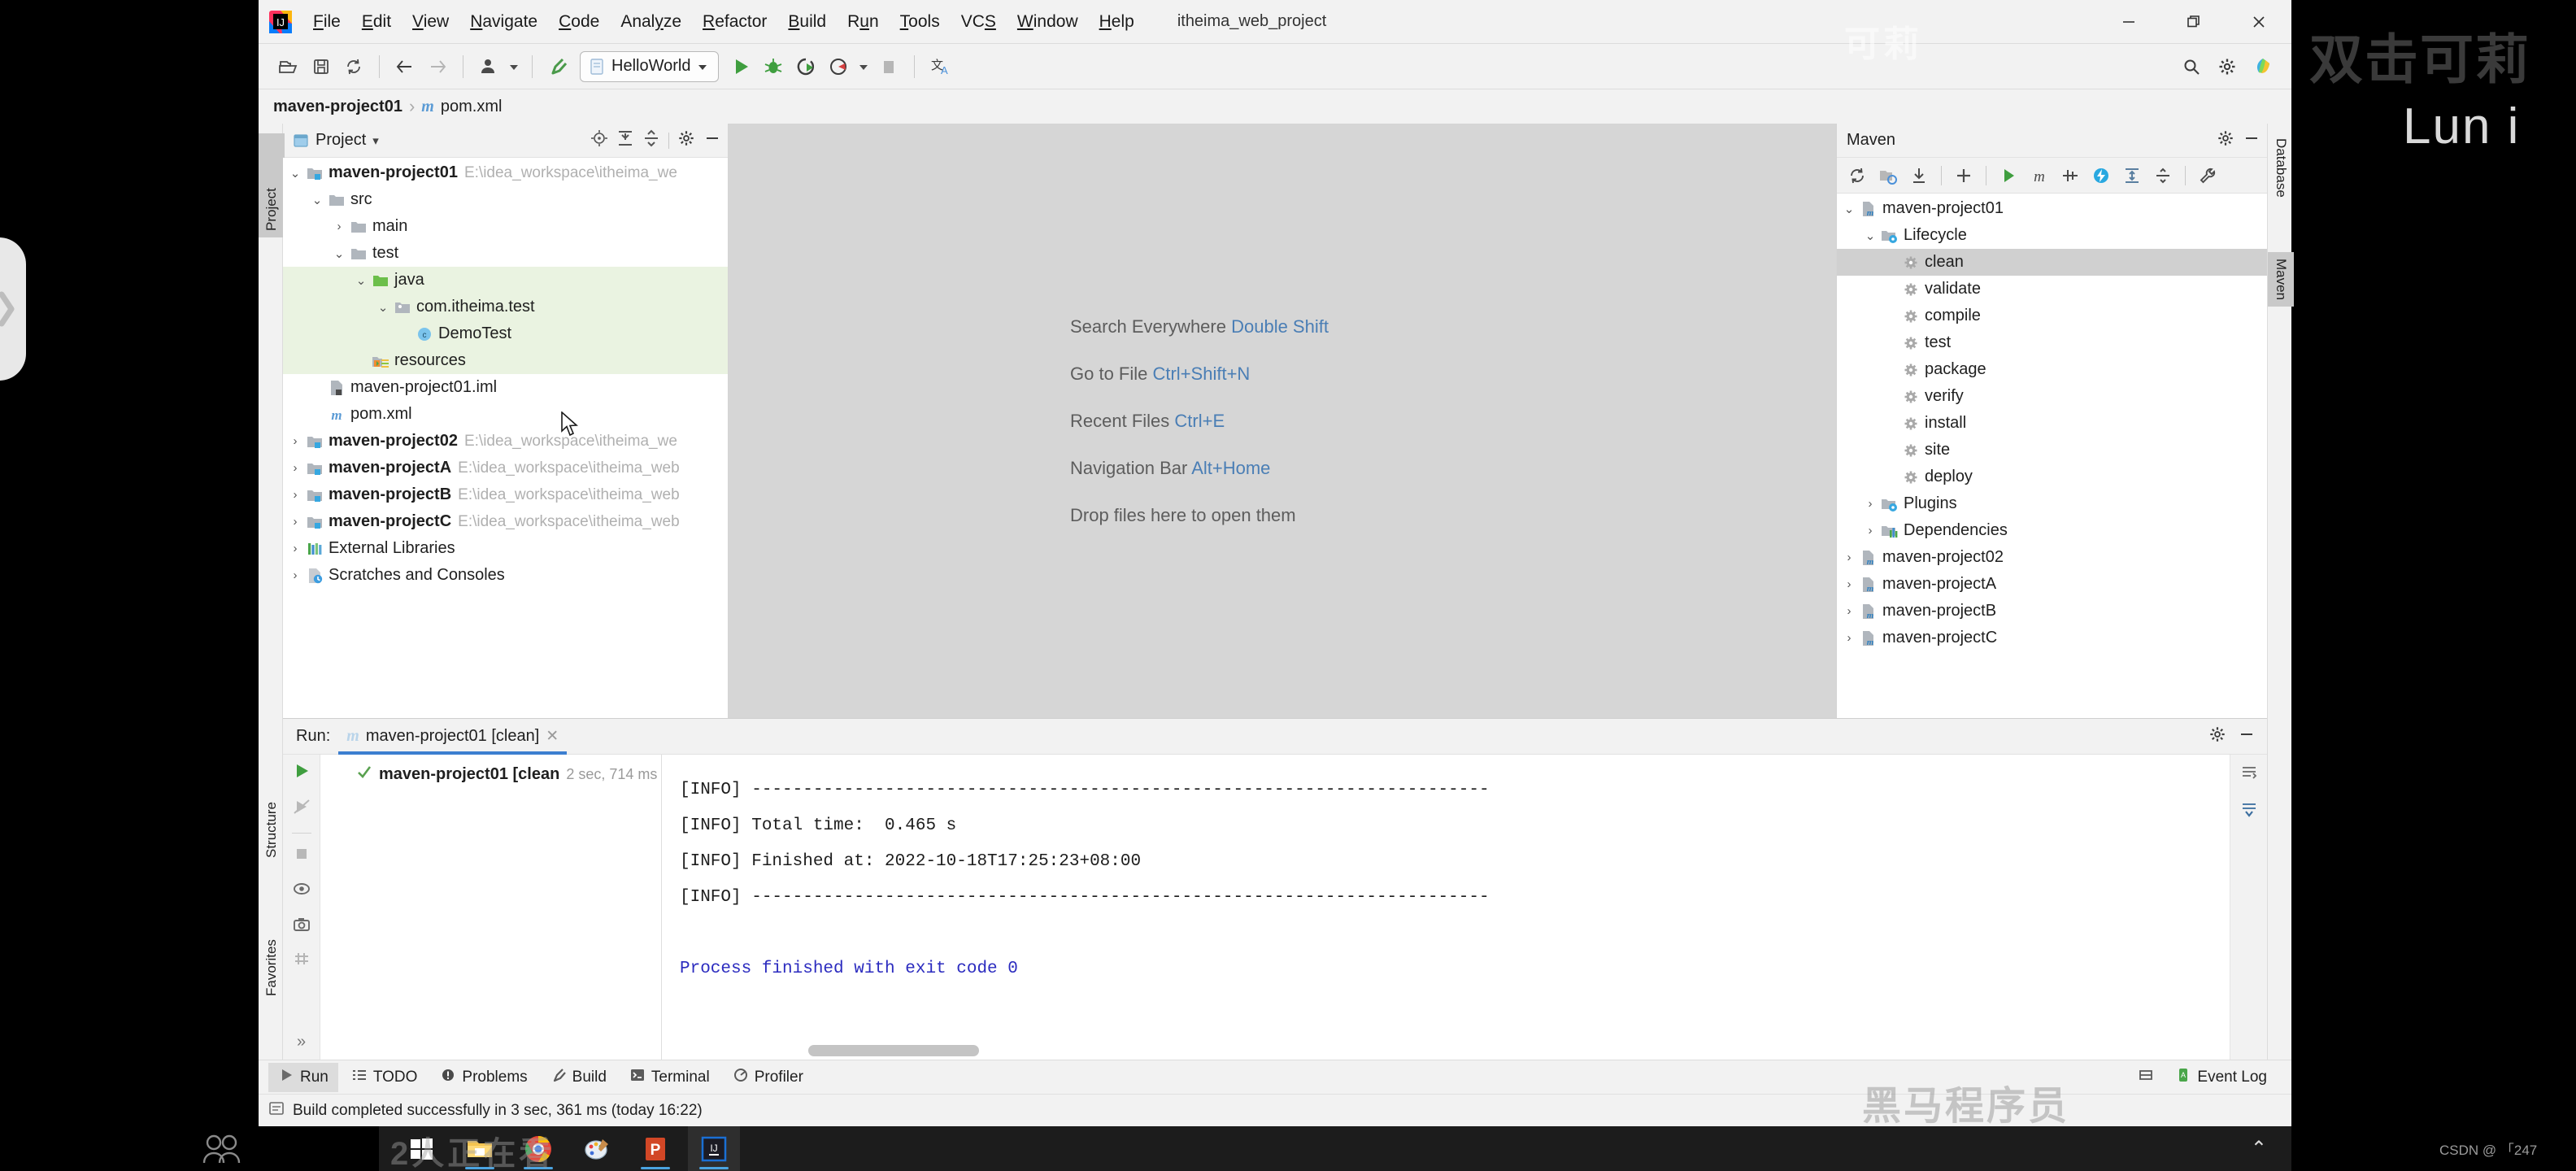  Describe the element at coordinates (979, 22) in the screenshot. I see `menu-item-vcs: VCS` at that location.